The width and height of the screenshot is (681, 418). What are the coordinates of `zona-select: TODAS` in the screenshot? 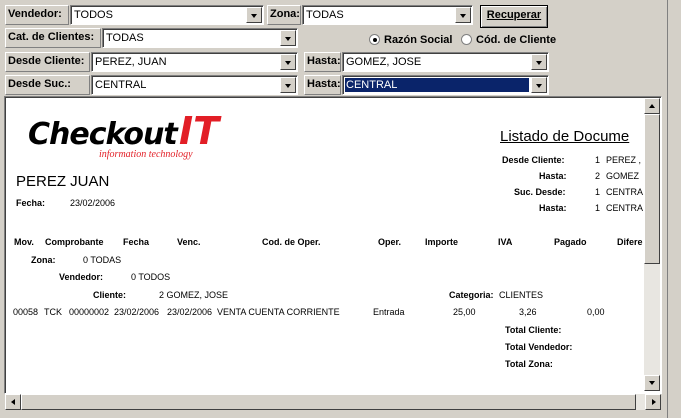 It's located at (387, 15).